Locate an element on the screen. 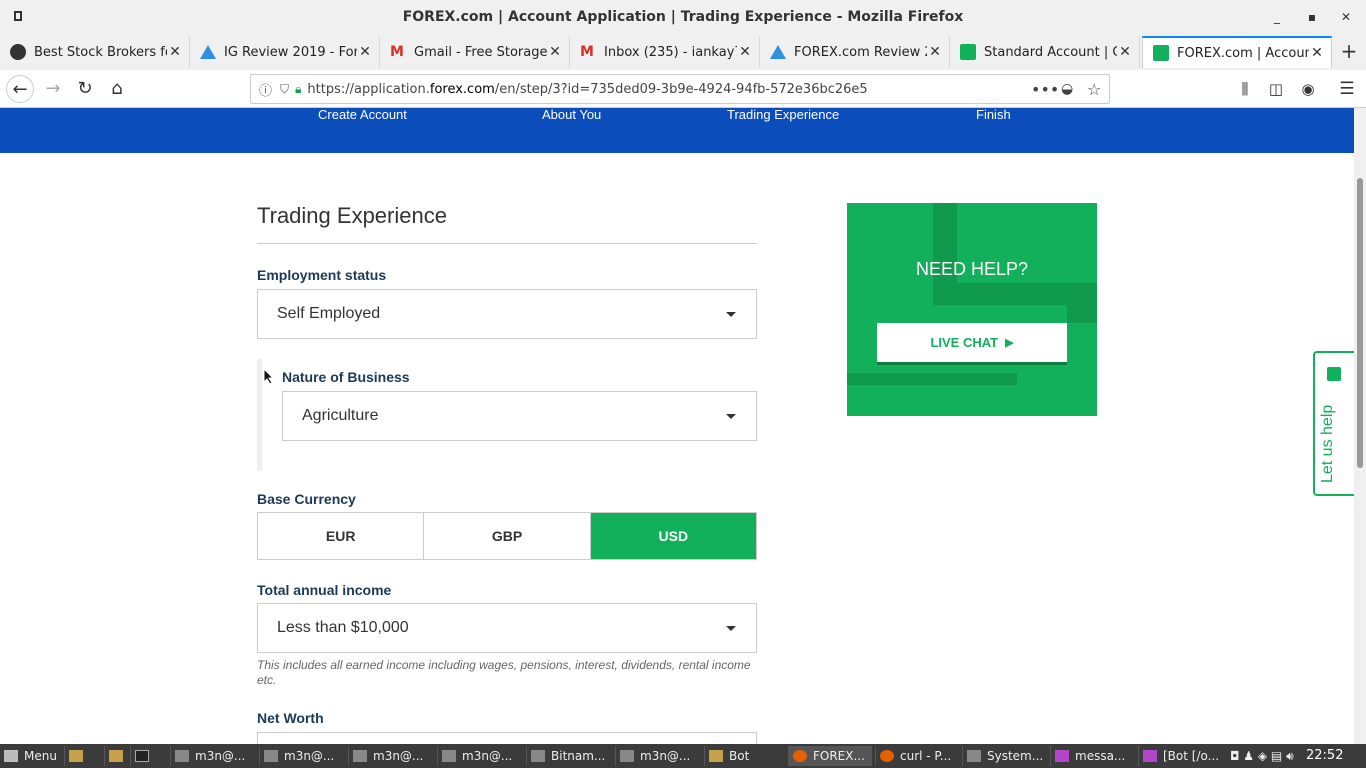  terminal-launcher is located at coordinates (143, 756).